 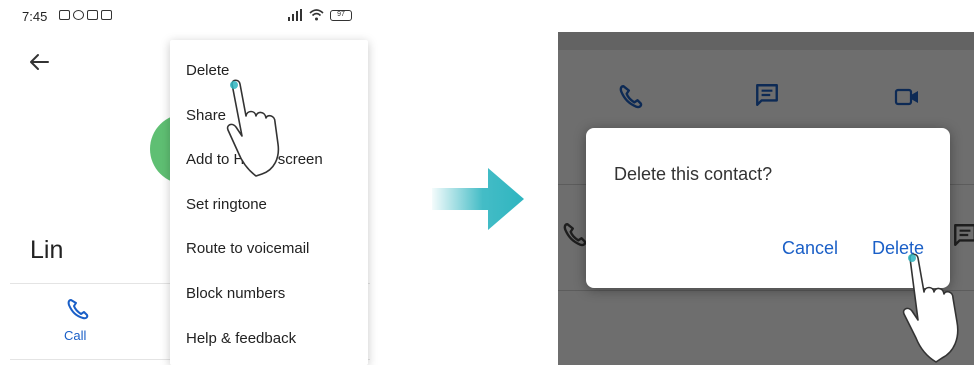 What do you see at coordinates (247, 248) in the screenshot?
I see `menu-item-route-to-voicemail: Route to voicemail` at bounding box center [247, 248].